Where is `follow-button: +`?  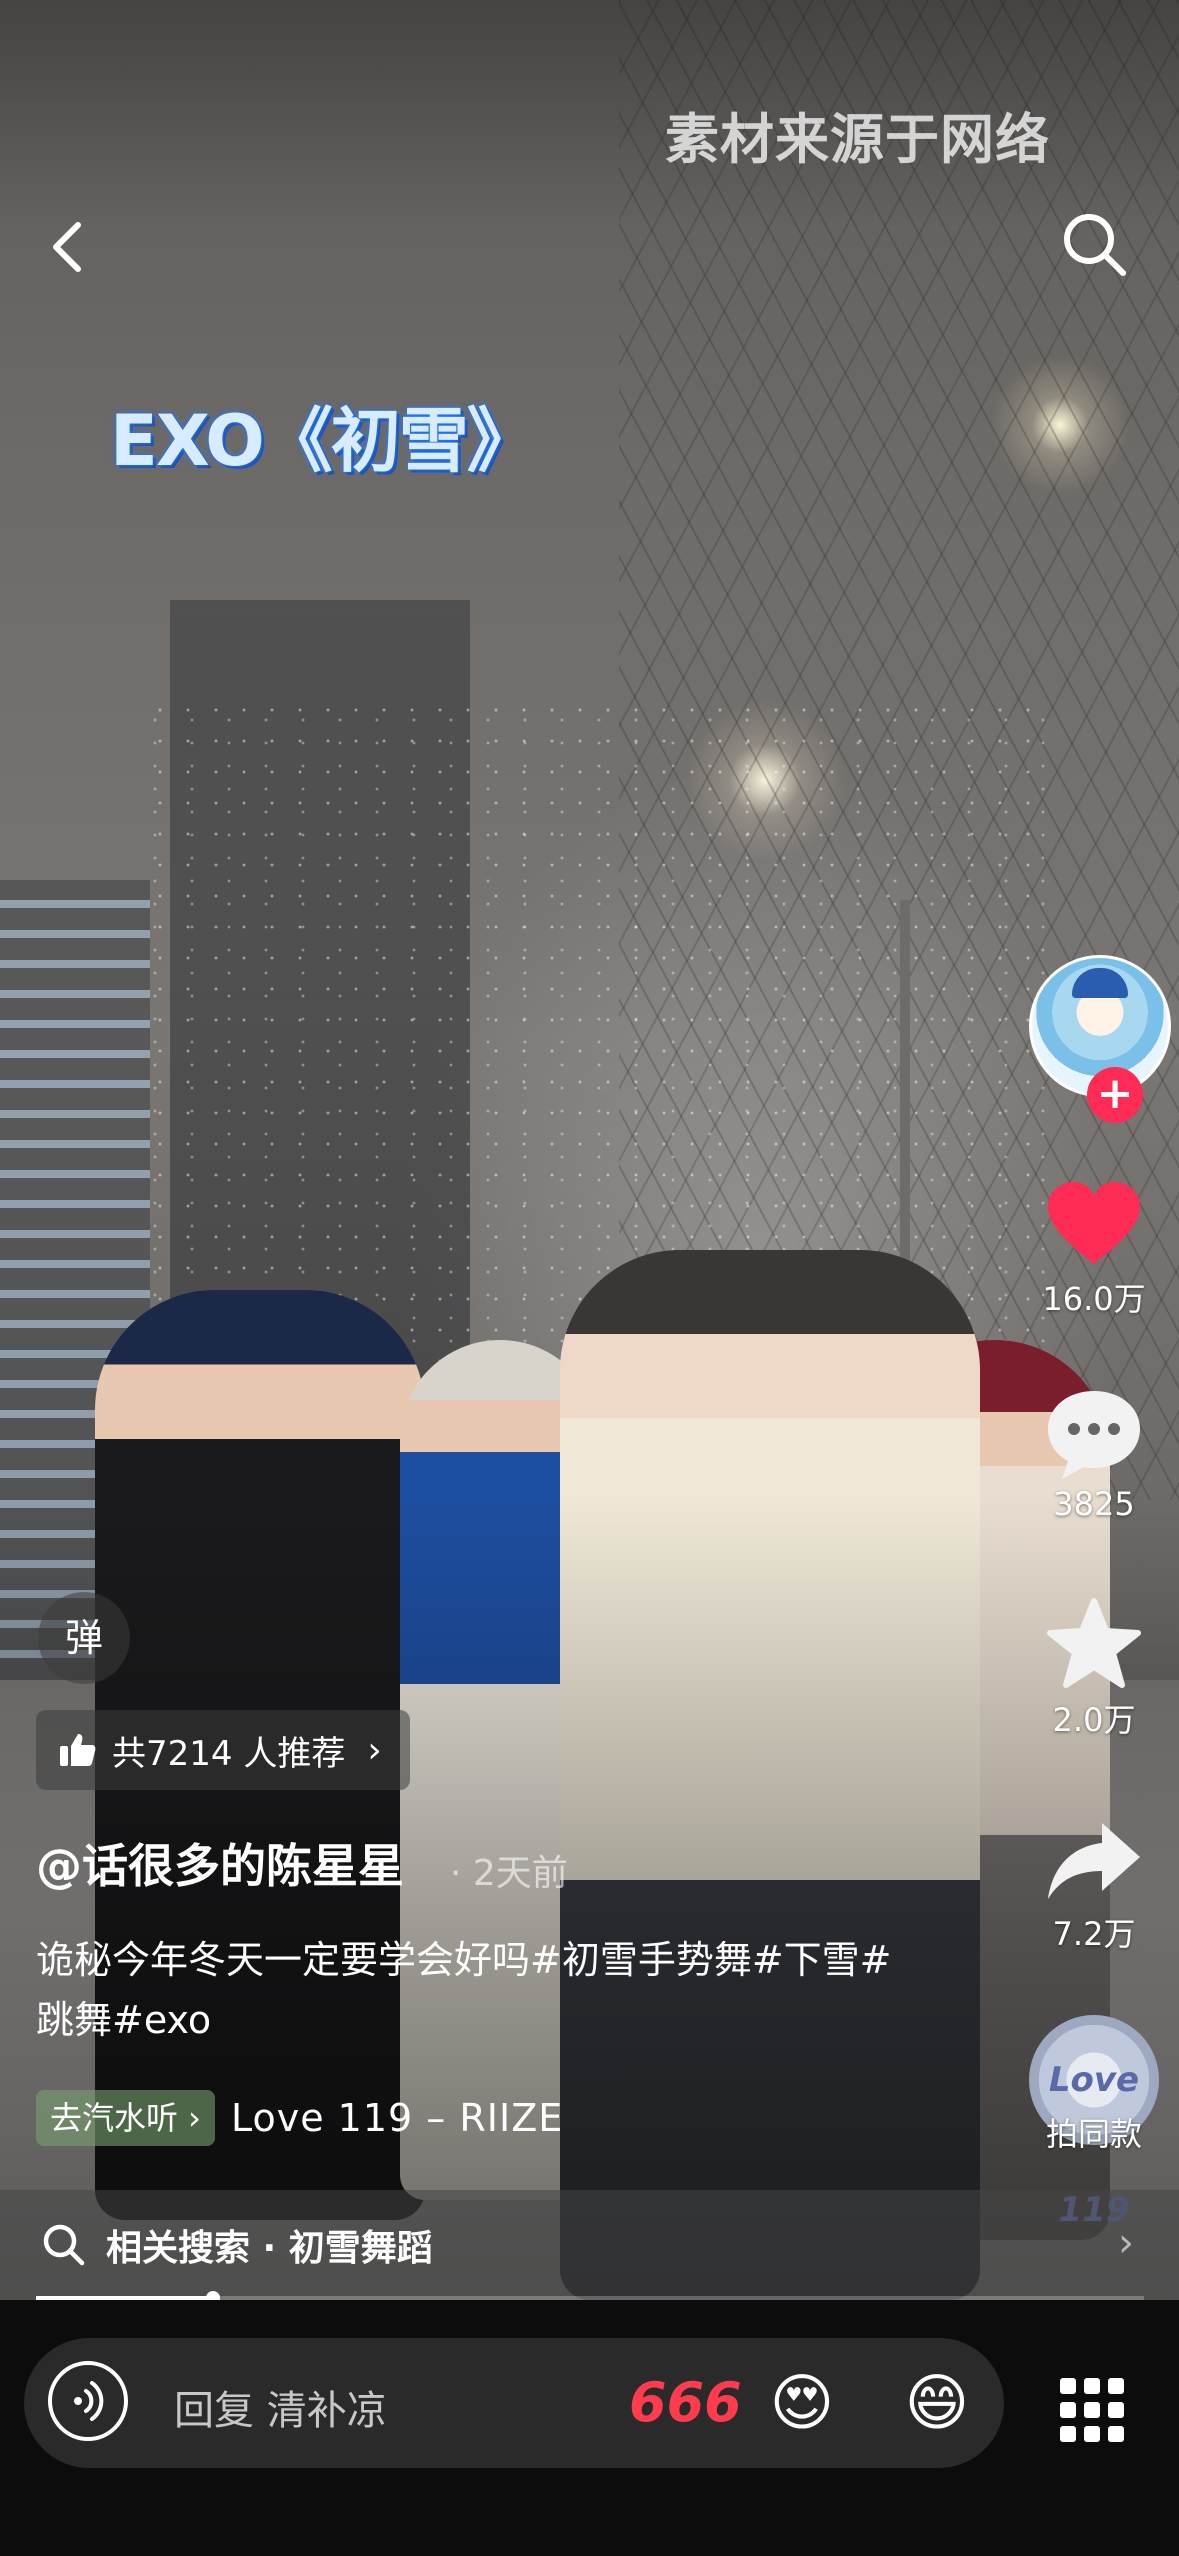 follow-button: + is located at coordinates (1115, 1095).